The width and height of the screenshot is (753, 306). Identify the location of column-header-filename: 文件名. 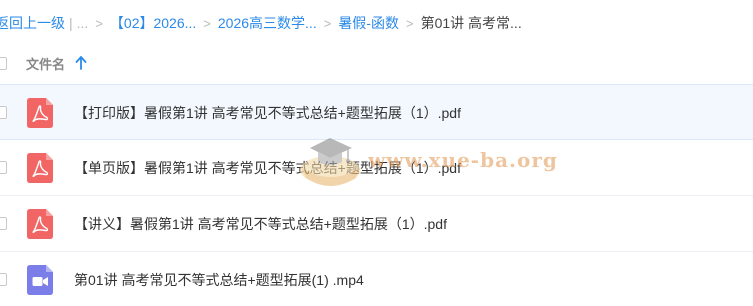
(45, 63).